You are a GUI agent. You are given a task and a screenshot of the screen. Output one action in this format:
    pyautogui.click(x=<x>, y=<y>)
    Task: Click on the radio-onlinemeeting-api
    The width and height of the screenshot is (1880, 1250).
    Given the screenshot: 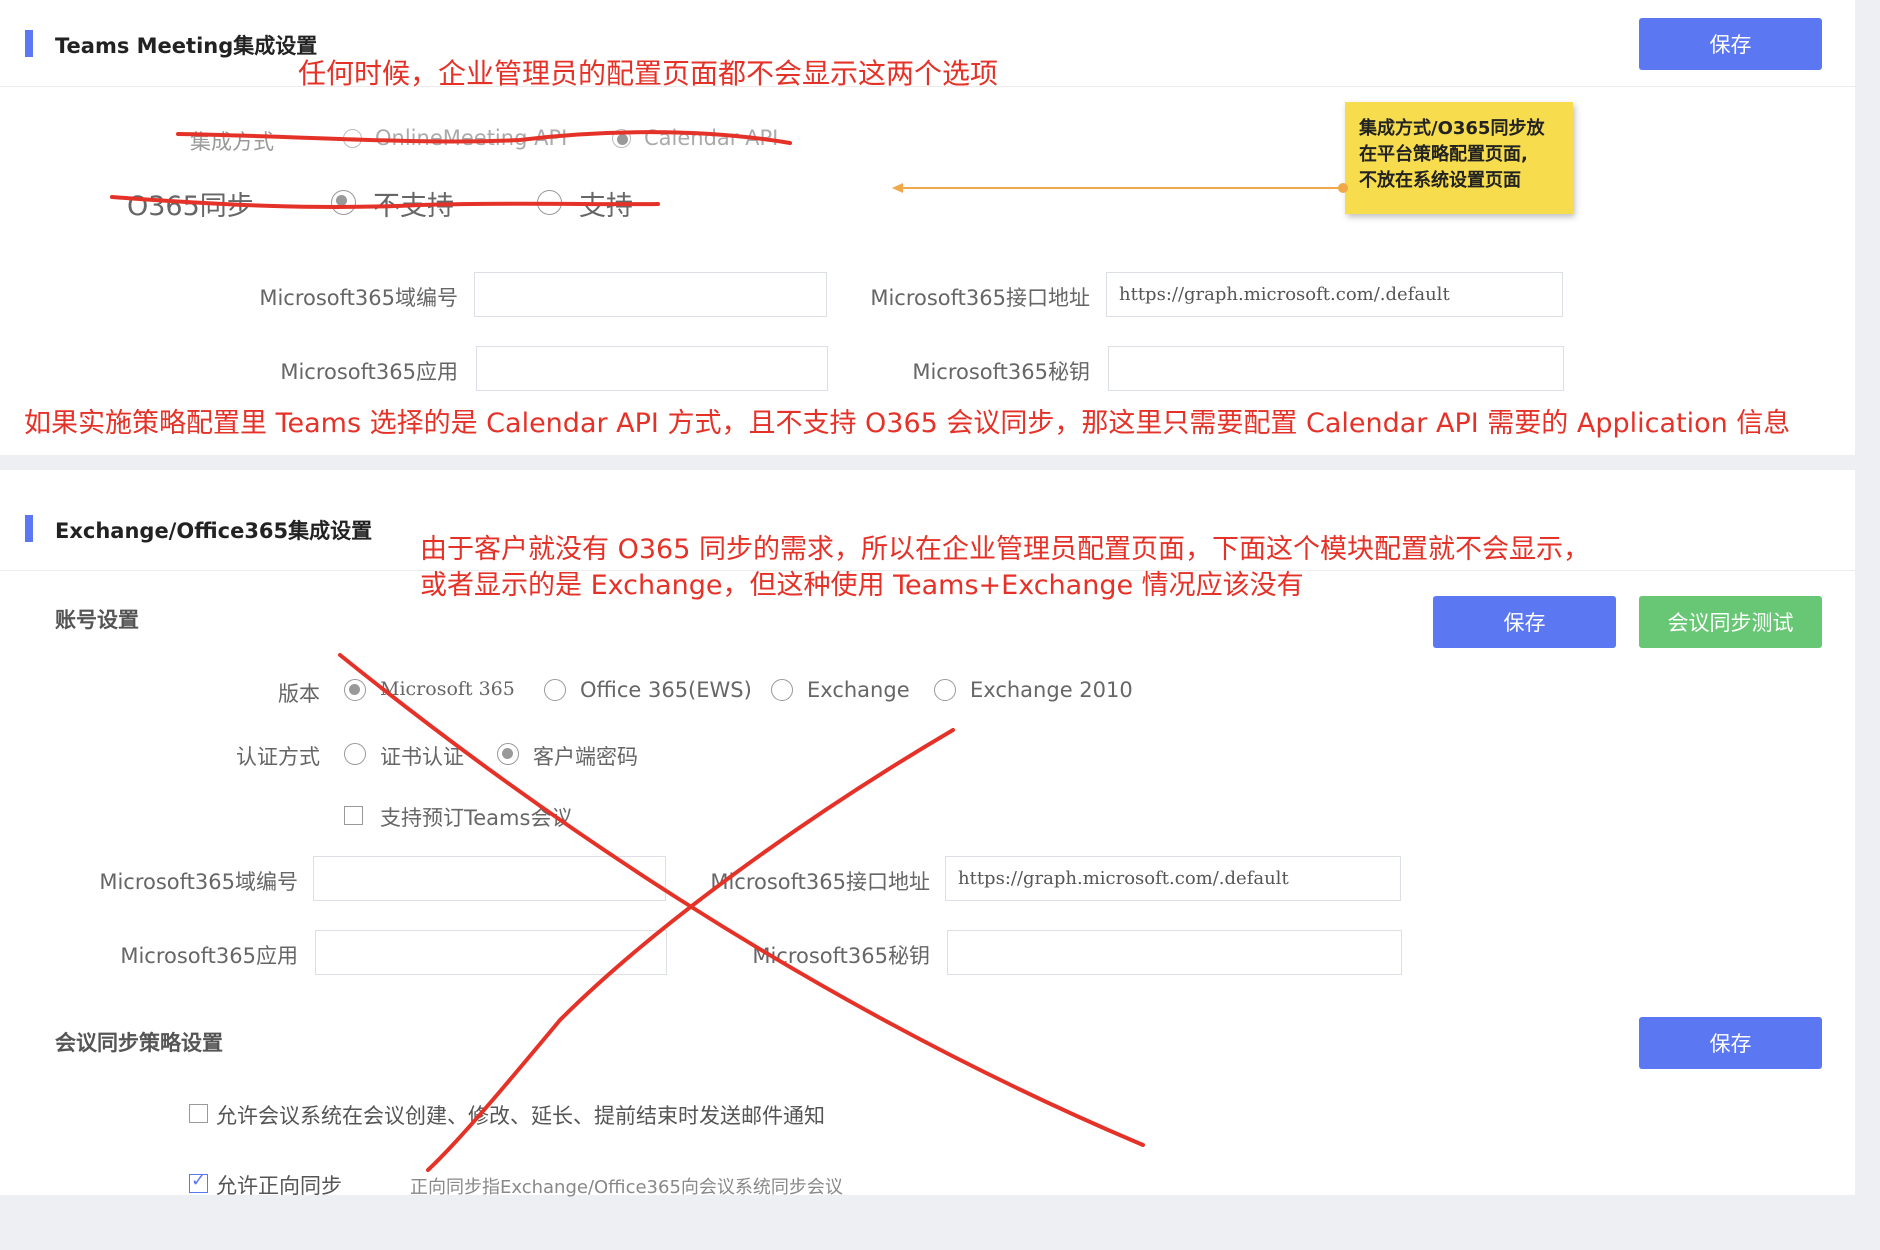 What is the action you would take?
    pyautogui.click(x=352, y=138)
    